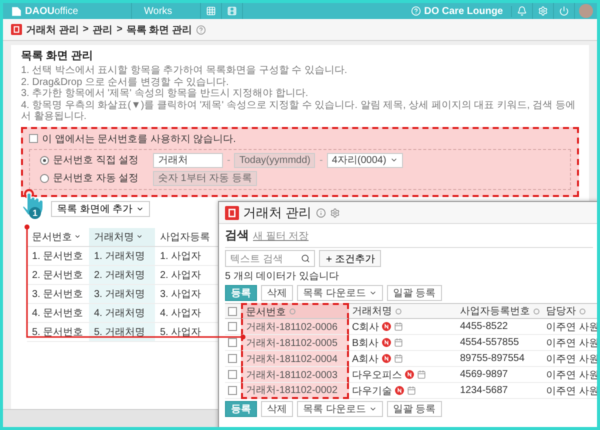  I want to click on table-cell: 4554-557855, so click(500, 343).